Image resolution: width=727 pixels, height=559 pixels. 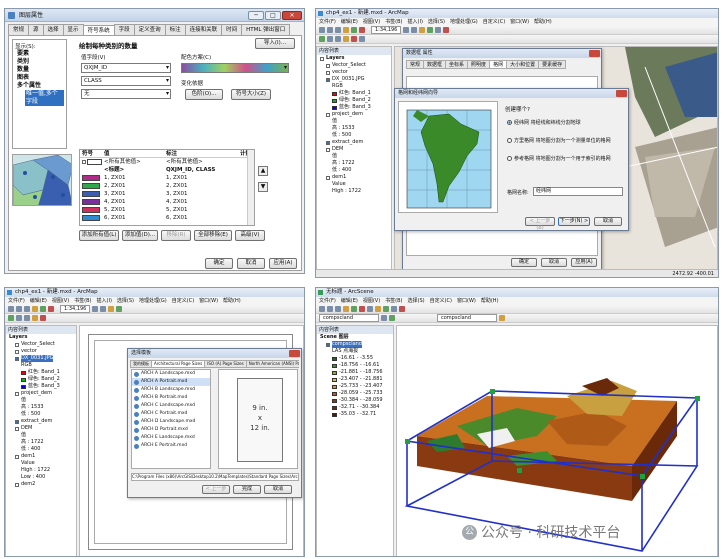 What do you see at coordinates (250, 187) in the screenshot?
I see `symbol-table-scrollbar` at bounding box center [250, 187].